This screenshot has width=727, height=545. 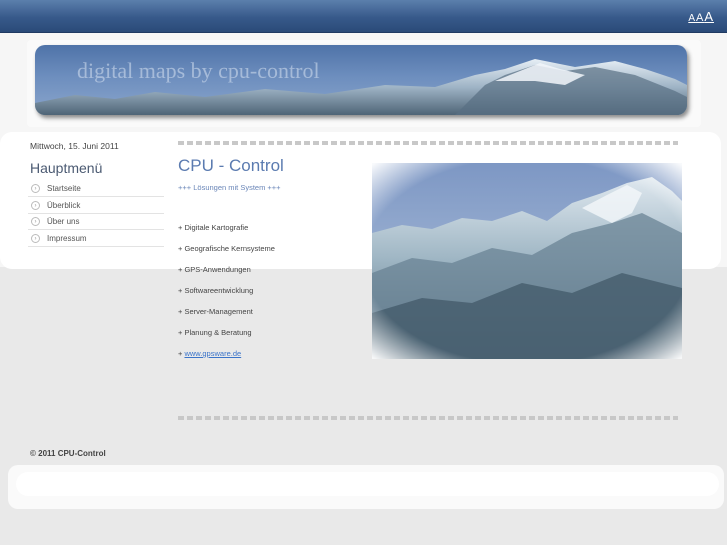 What do you see at coordinates (428, 418) in the screenshot?
I see `bottom-dashed-divider` at bounding box center [428, 418].